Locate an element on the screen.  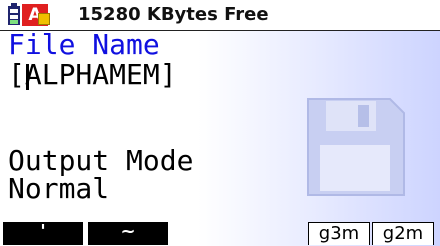
function-key-bar: ' ~ g3m g2m is located at coordinates (220, 232).